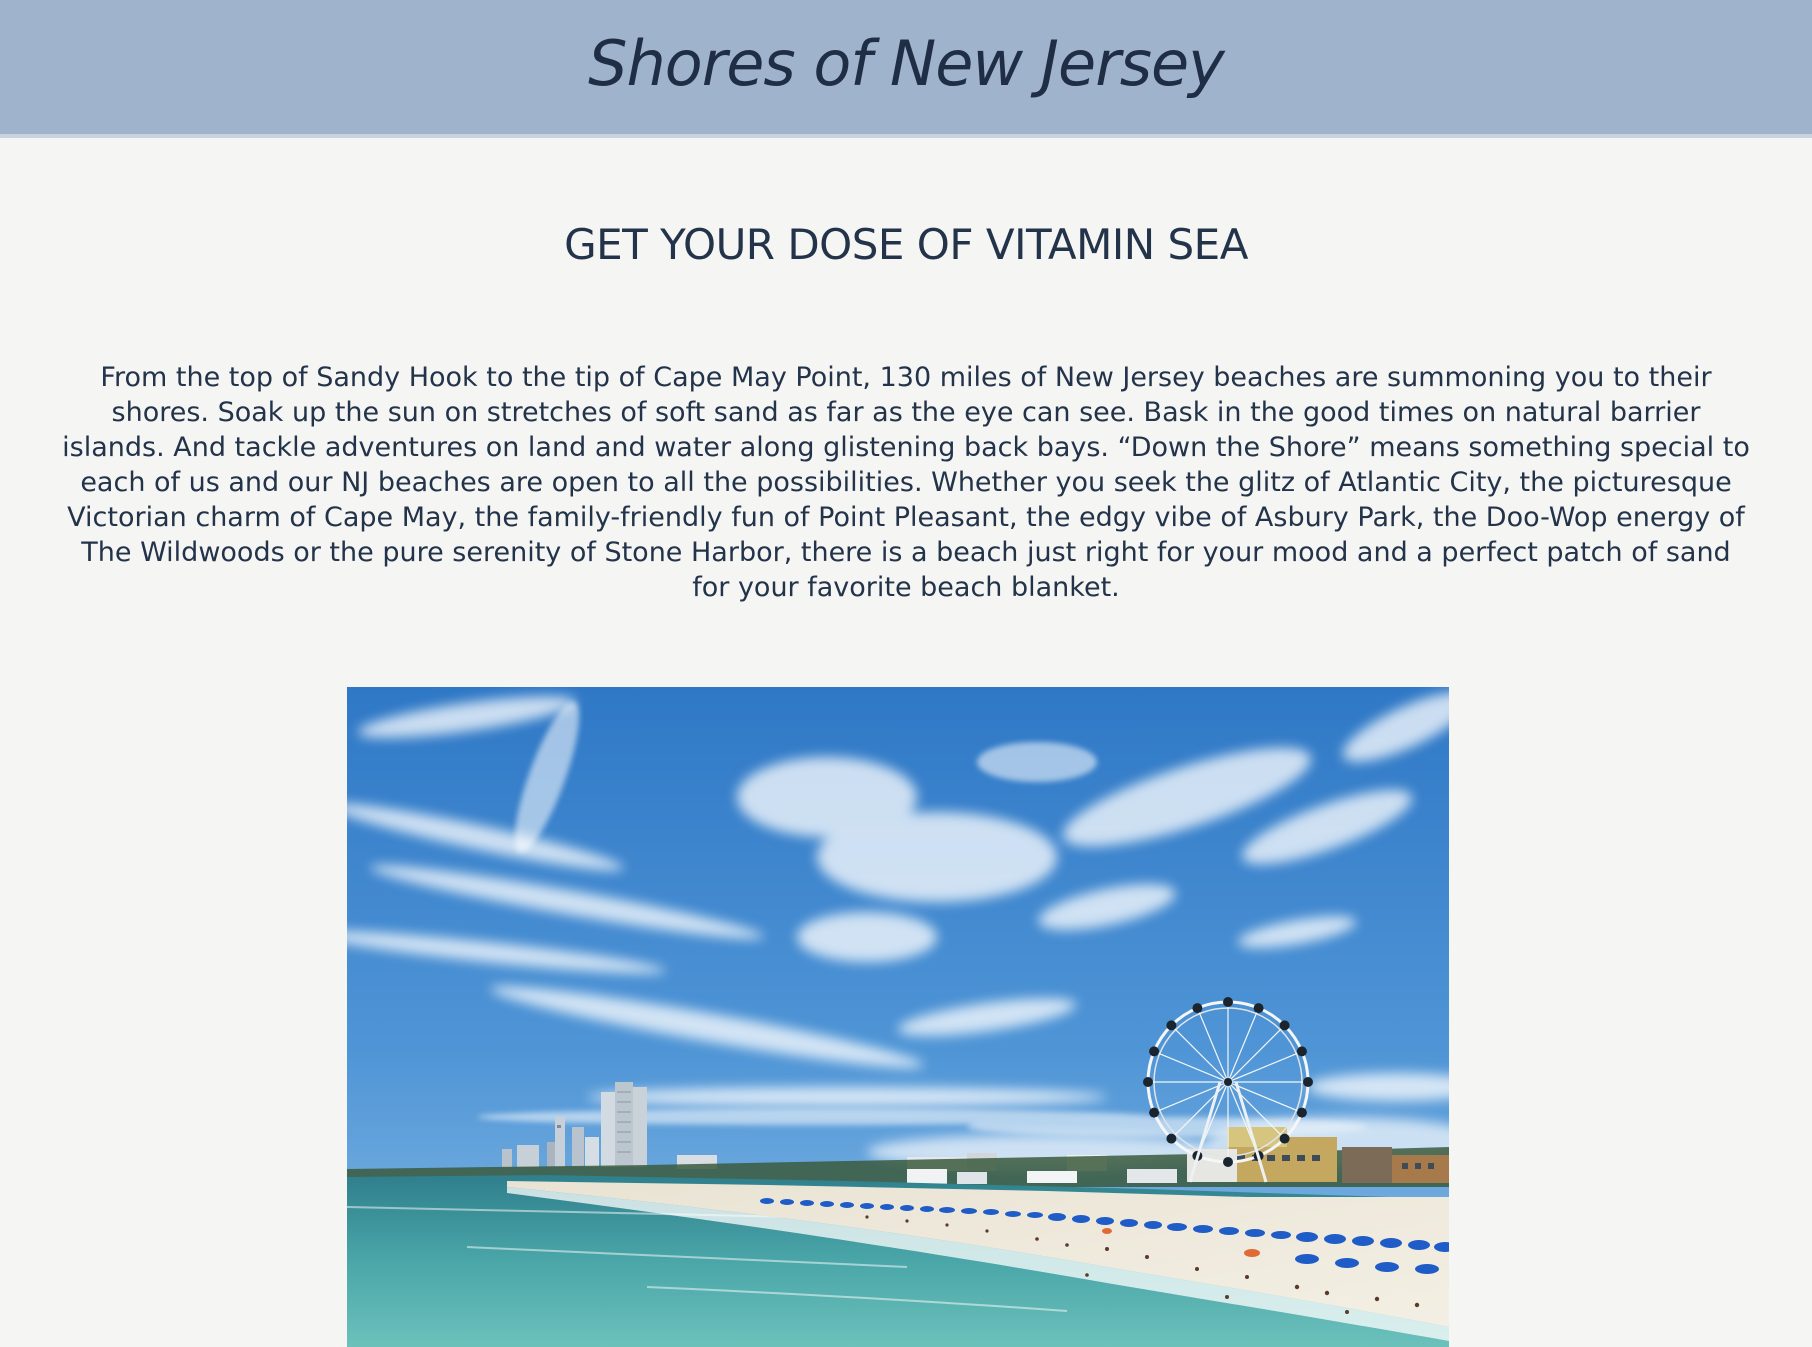 The image size is (1812, 1347). I want to click on page-headline: GET YOUR DOSE OF VITAMIN SEA, so click(906, 244).